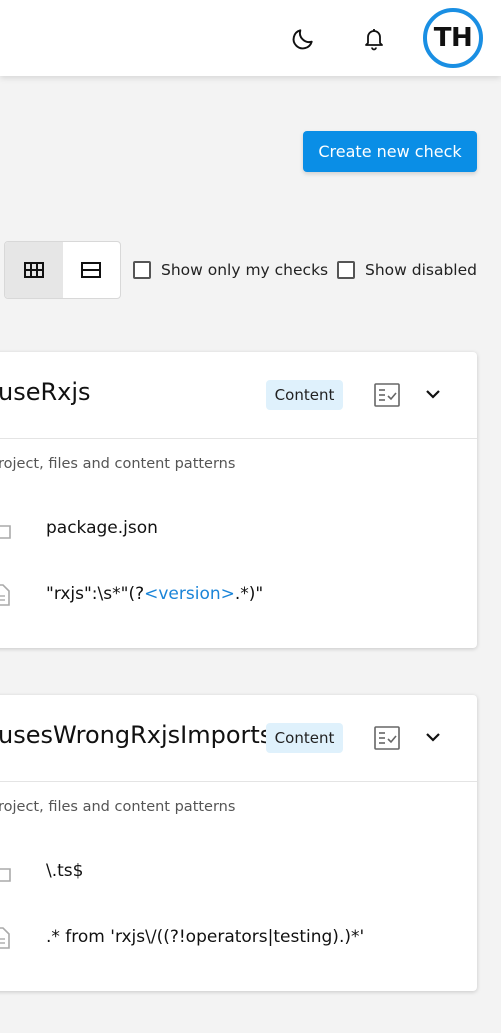  What do you see at coordinates (235, 872) in the screenshot?
I see `file-pattern-row: \.ts$` at bounding box center [235, 872].